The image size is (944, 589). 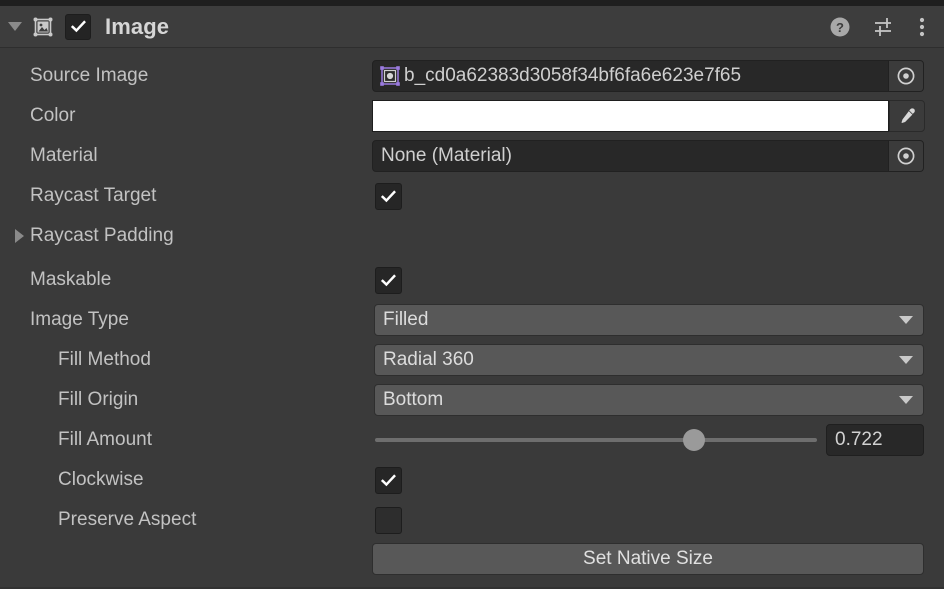 I want to click on slider-handle, so click(x=694, y=440).